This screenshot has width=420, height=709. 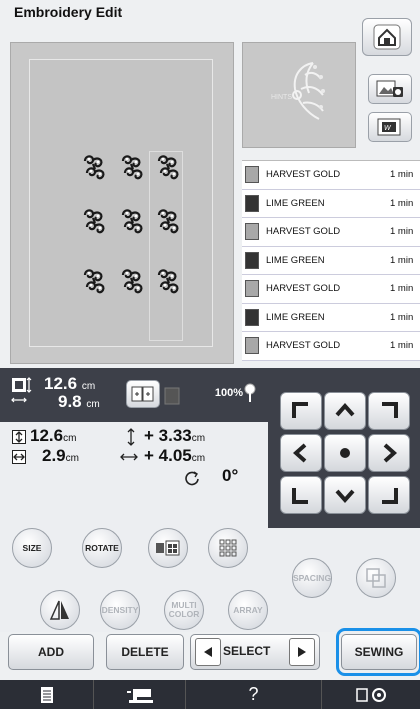 I want to click on mirror-button, so click(x=60, y=610).